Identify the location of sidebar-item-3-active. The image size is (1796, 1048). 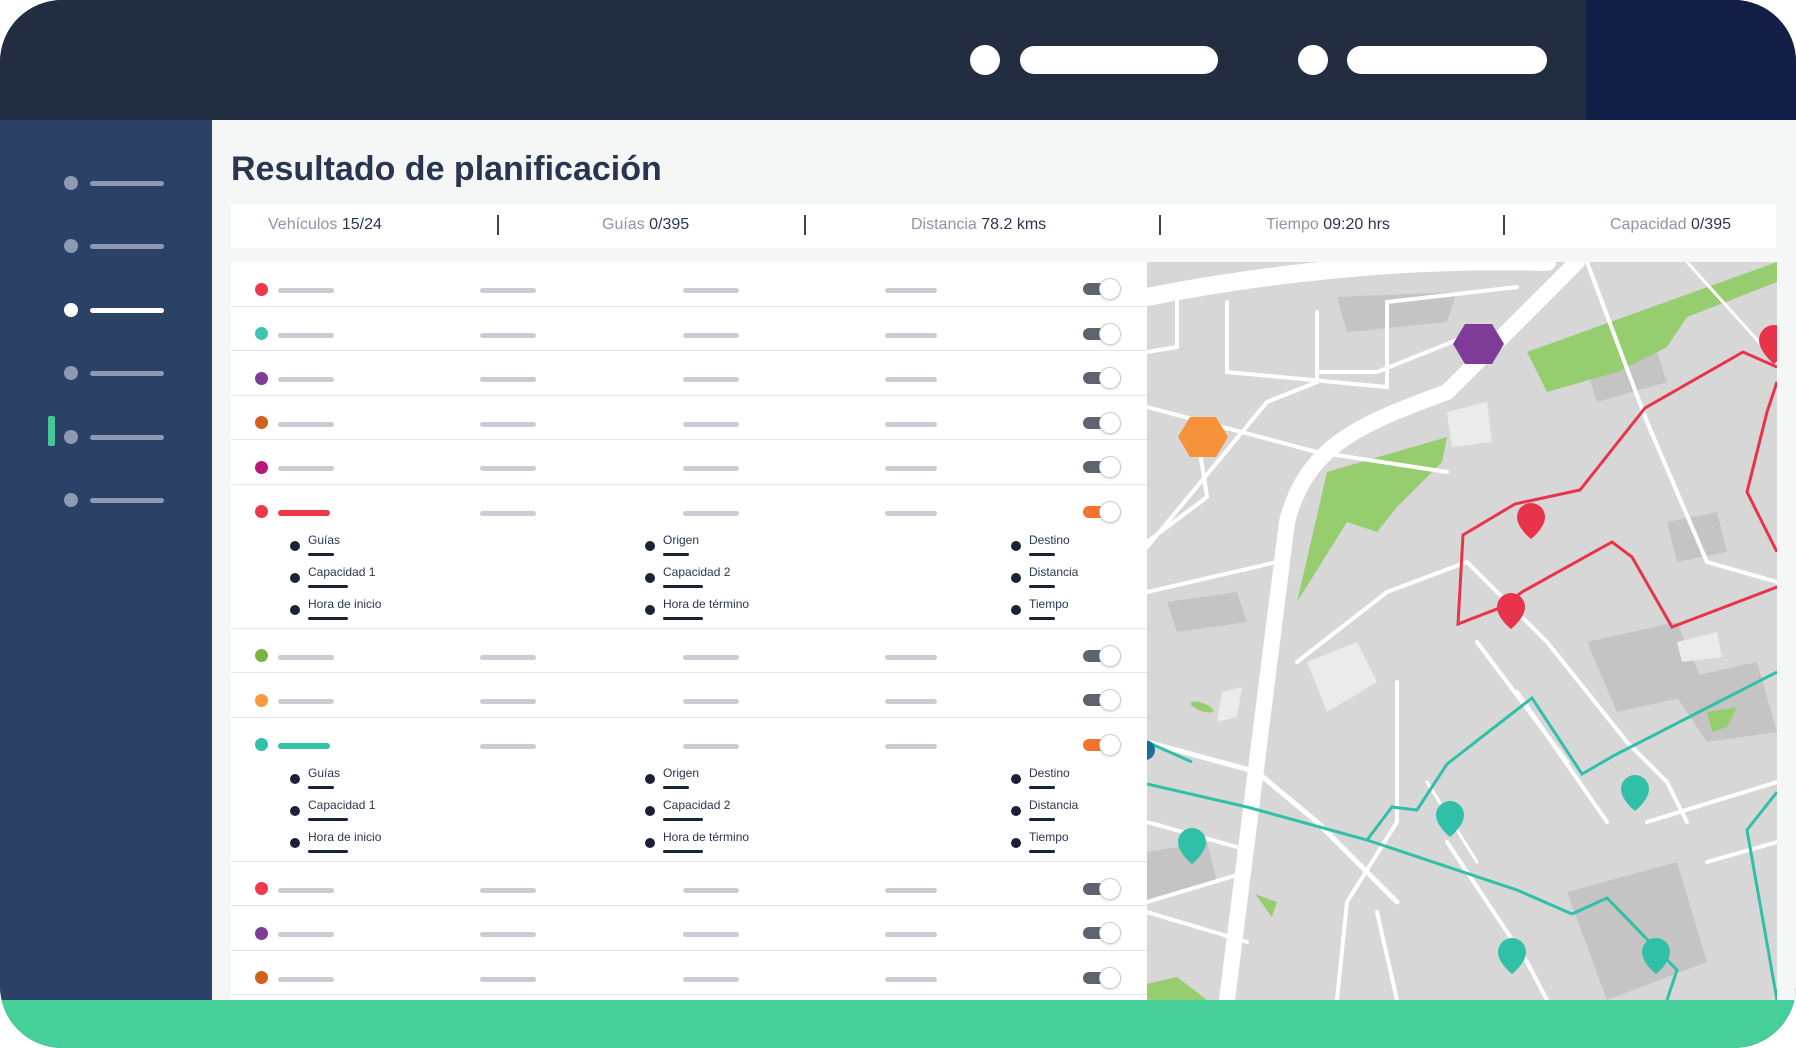
(119, 310).